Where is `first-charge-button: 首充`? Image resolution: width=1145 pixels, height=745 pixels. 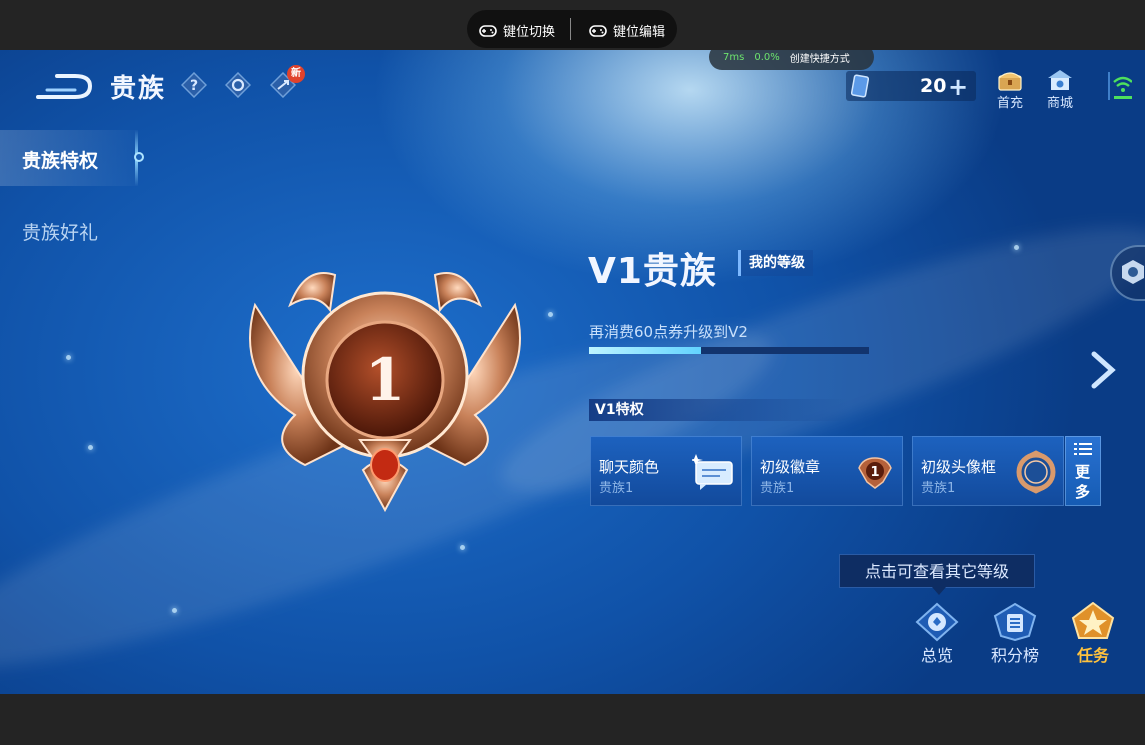
first-charge-button: 首充 is located at coordinates (1010, 89).